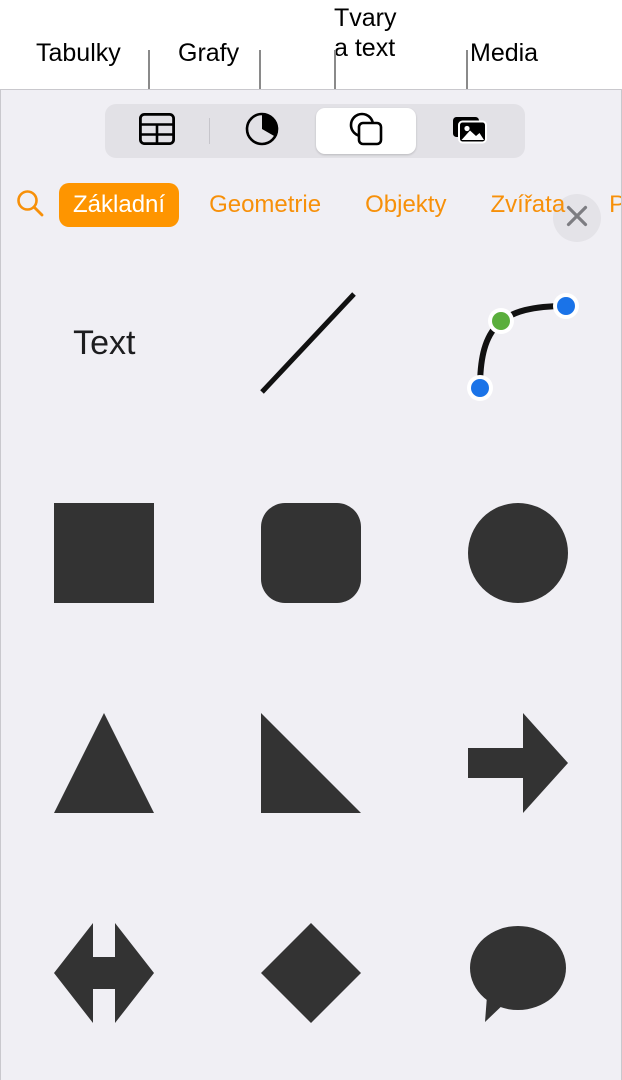 The width and height of the screenshot is (622, 1080). I want to click on shape-circle, so click(517, 553).